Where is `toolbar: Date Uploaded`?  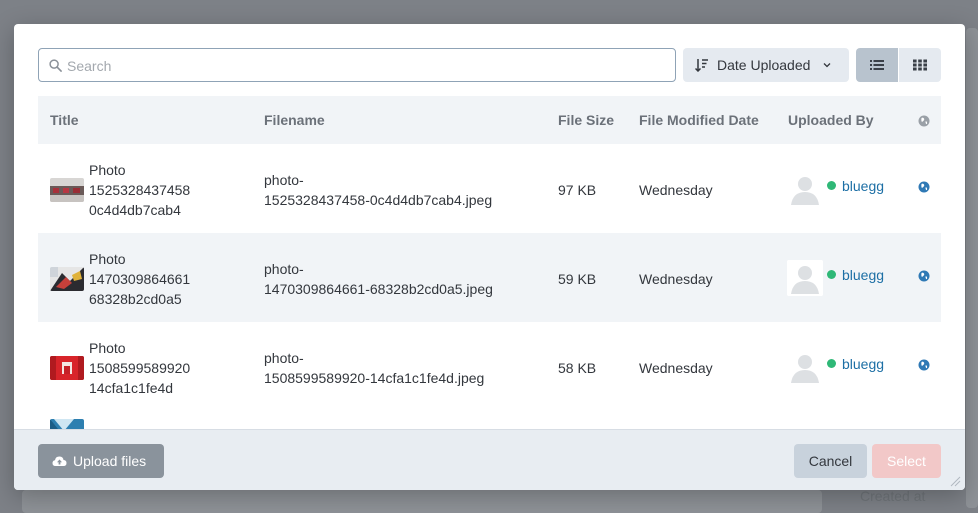 toolbar: Date Uploaded is located at coordinates (489, 65).